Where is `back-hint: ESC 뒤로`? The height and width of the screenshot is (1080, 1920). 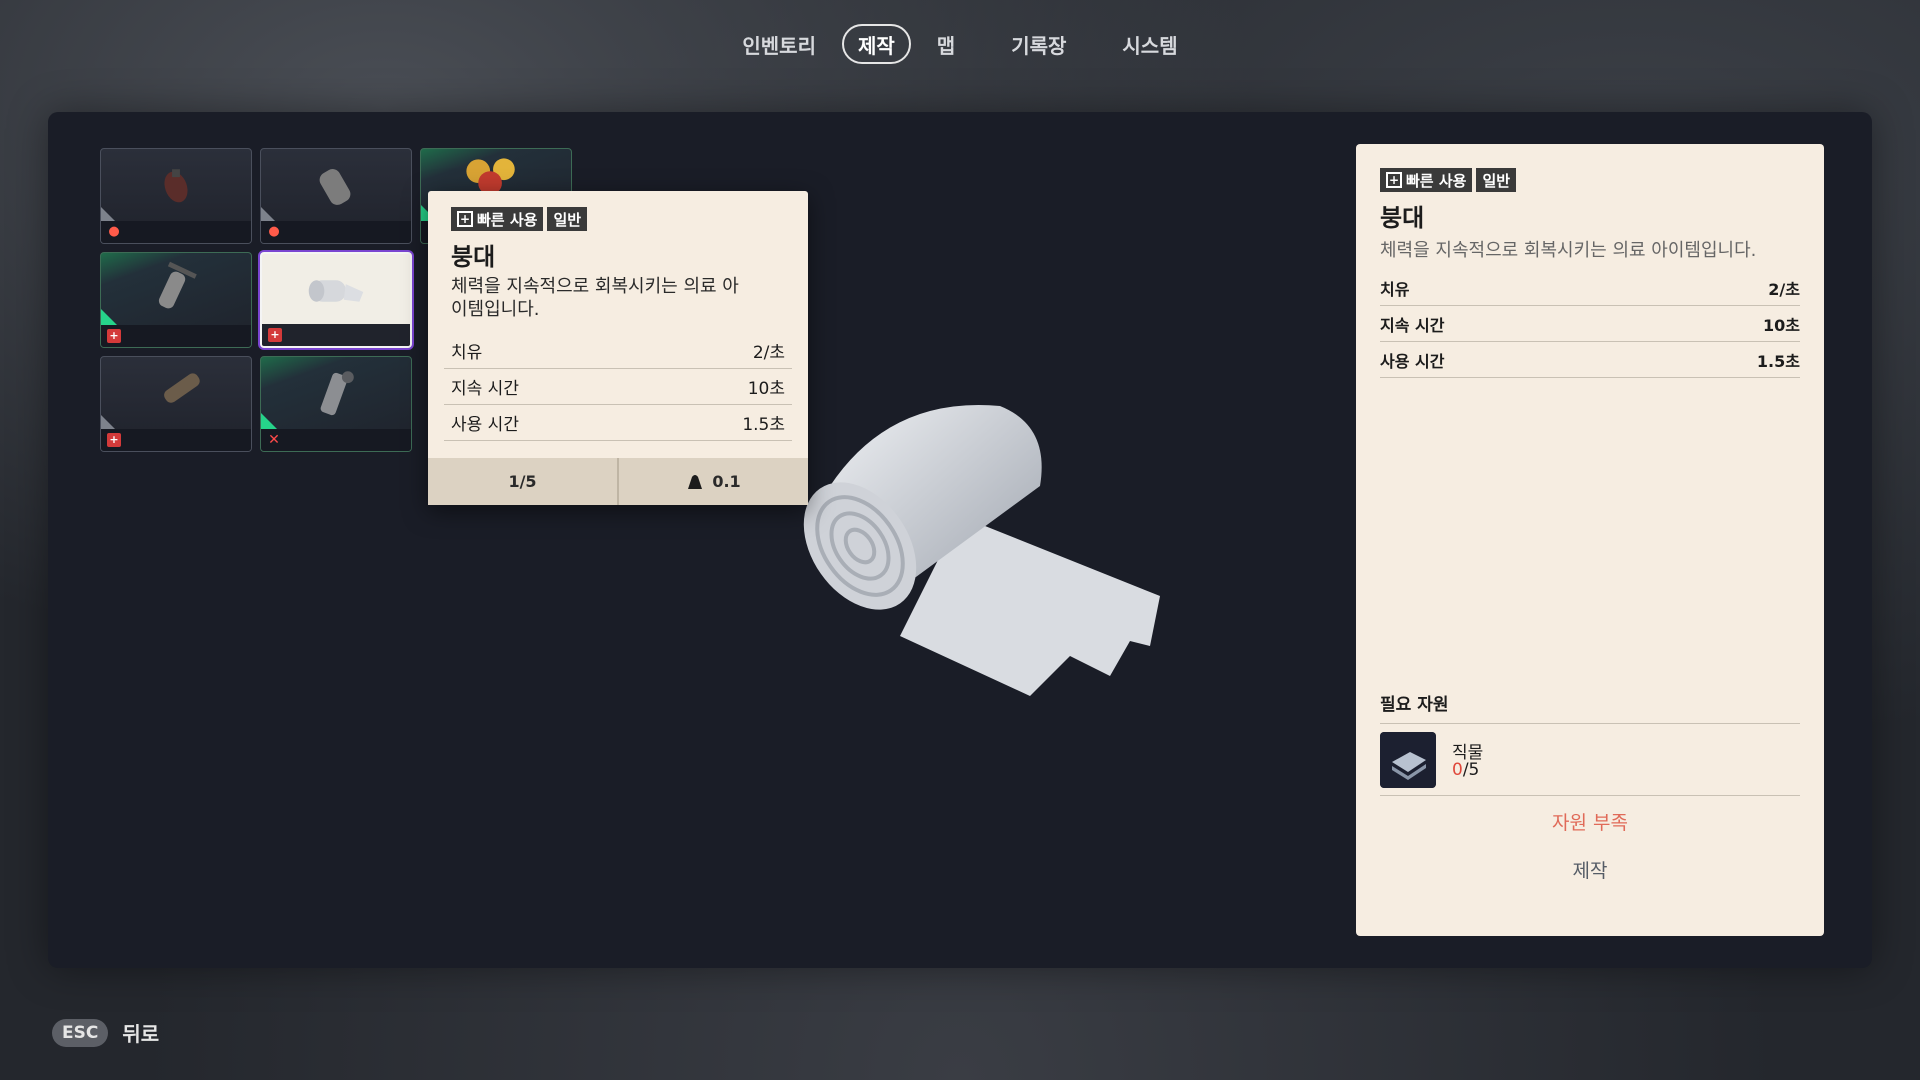
back-hint: ESC 뒤로 is located at coordinates (105, 1032).